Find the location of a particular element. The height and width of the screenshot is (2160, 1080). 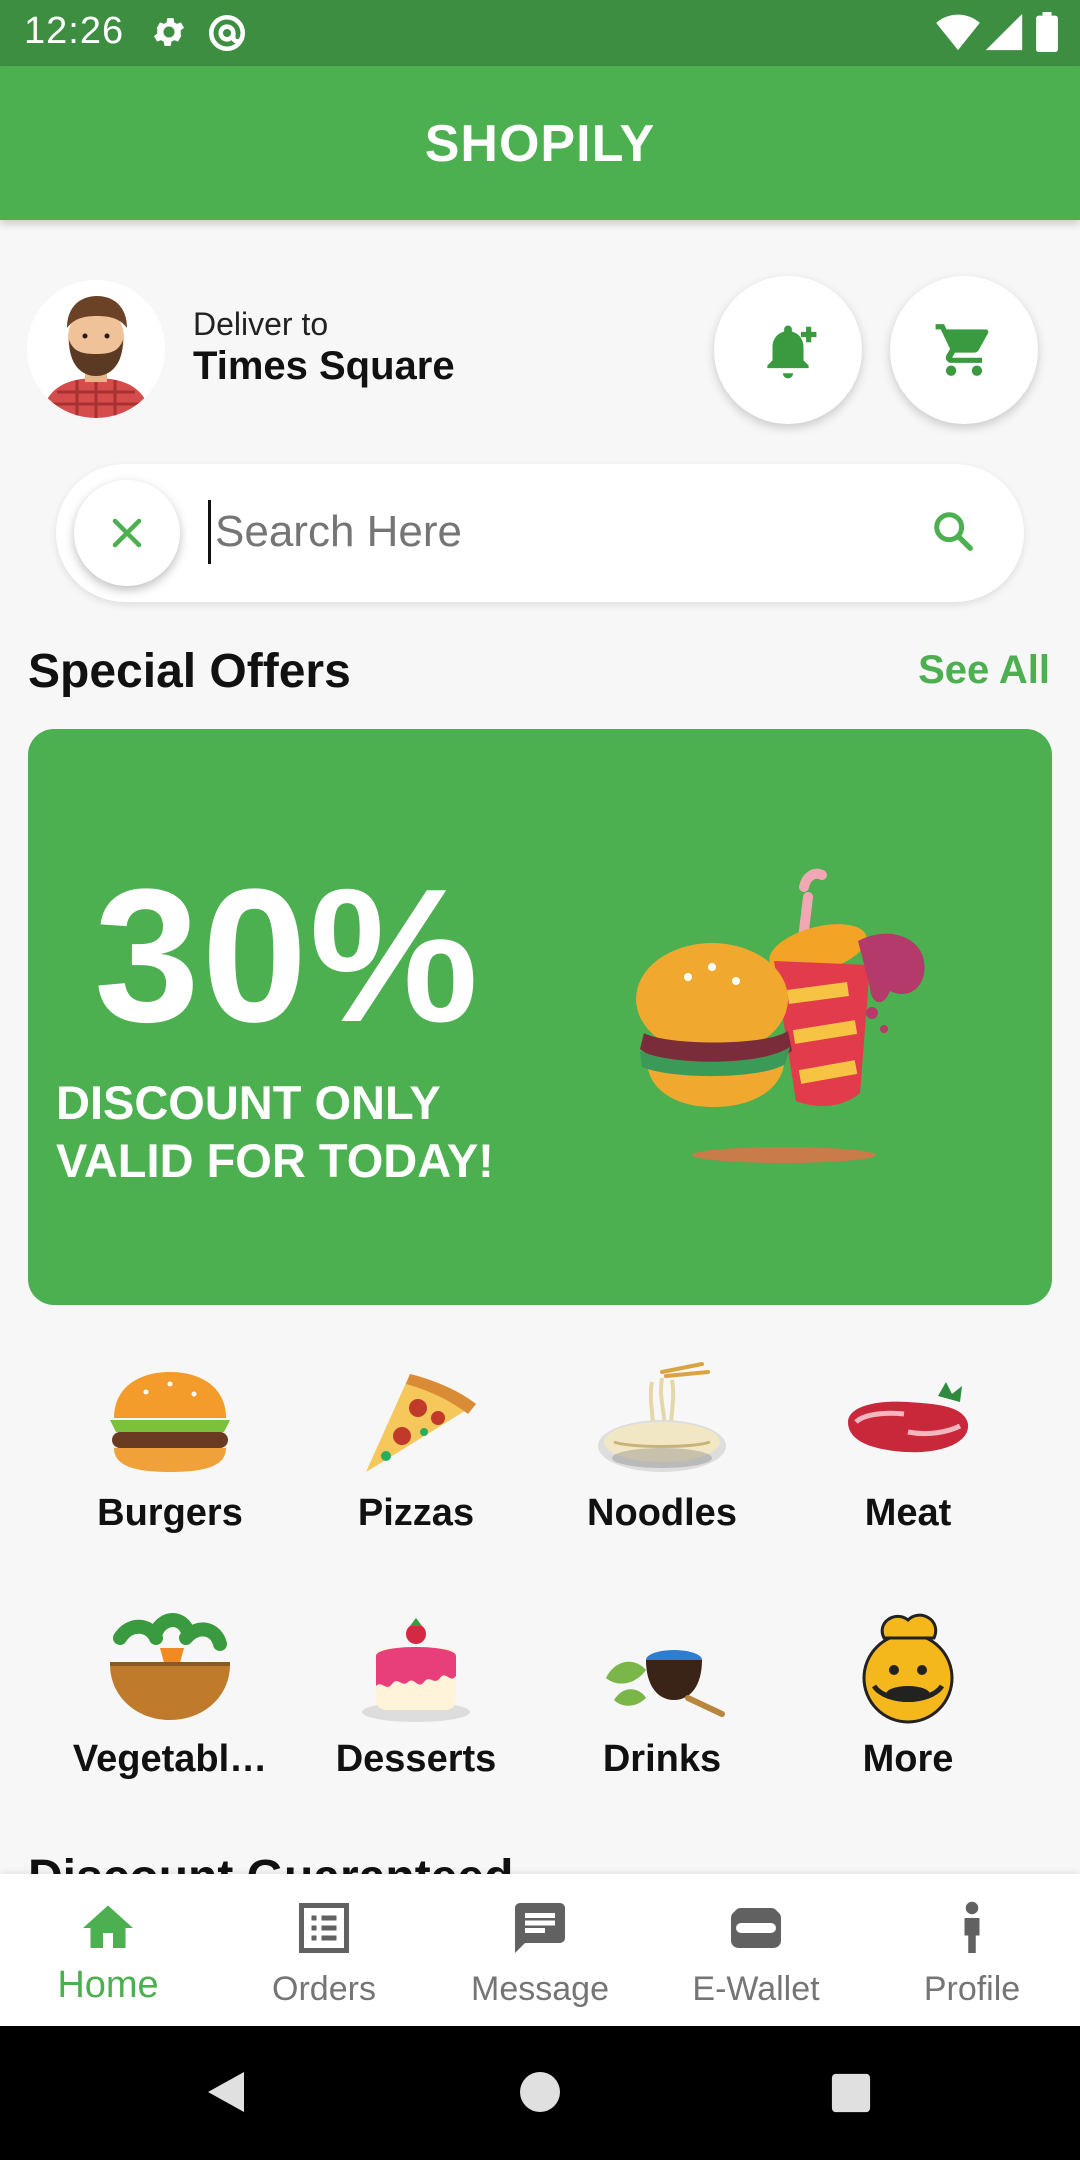

pizza-icon is located at coordinates (421, 1423).